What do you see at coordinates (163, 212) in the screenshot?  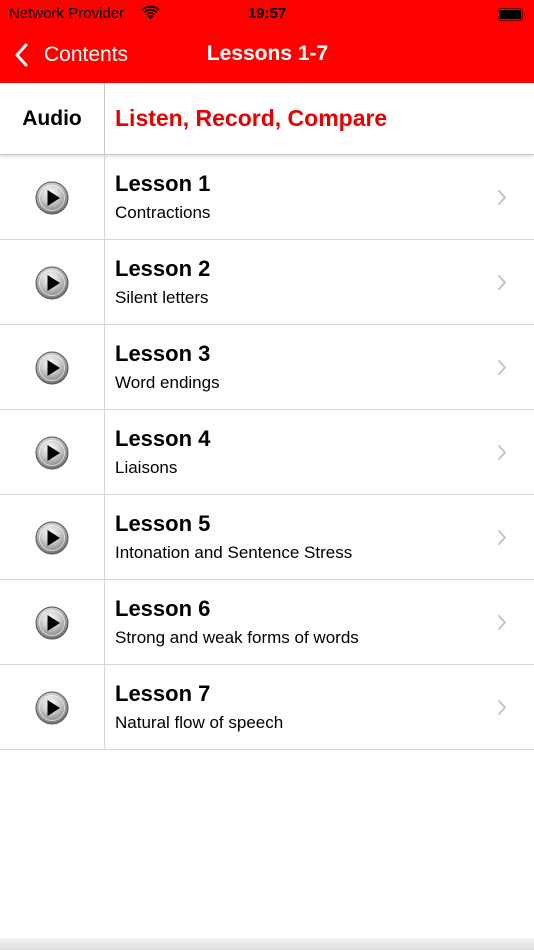 I see `lesson-subtitle: Contractions` at bounding box center [163, 212].